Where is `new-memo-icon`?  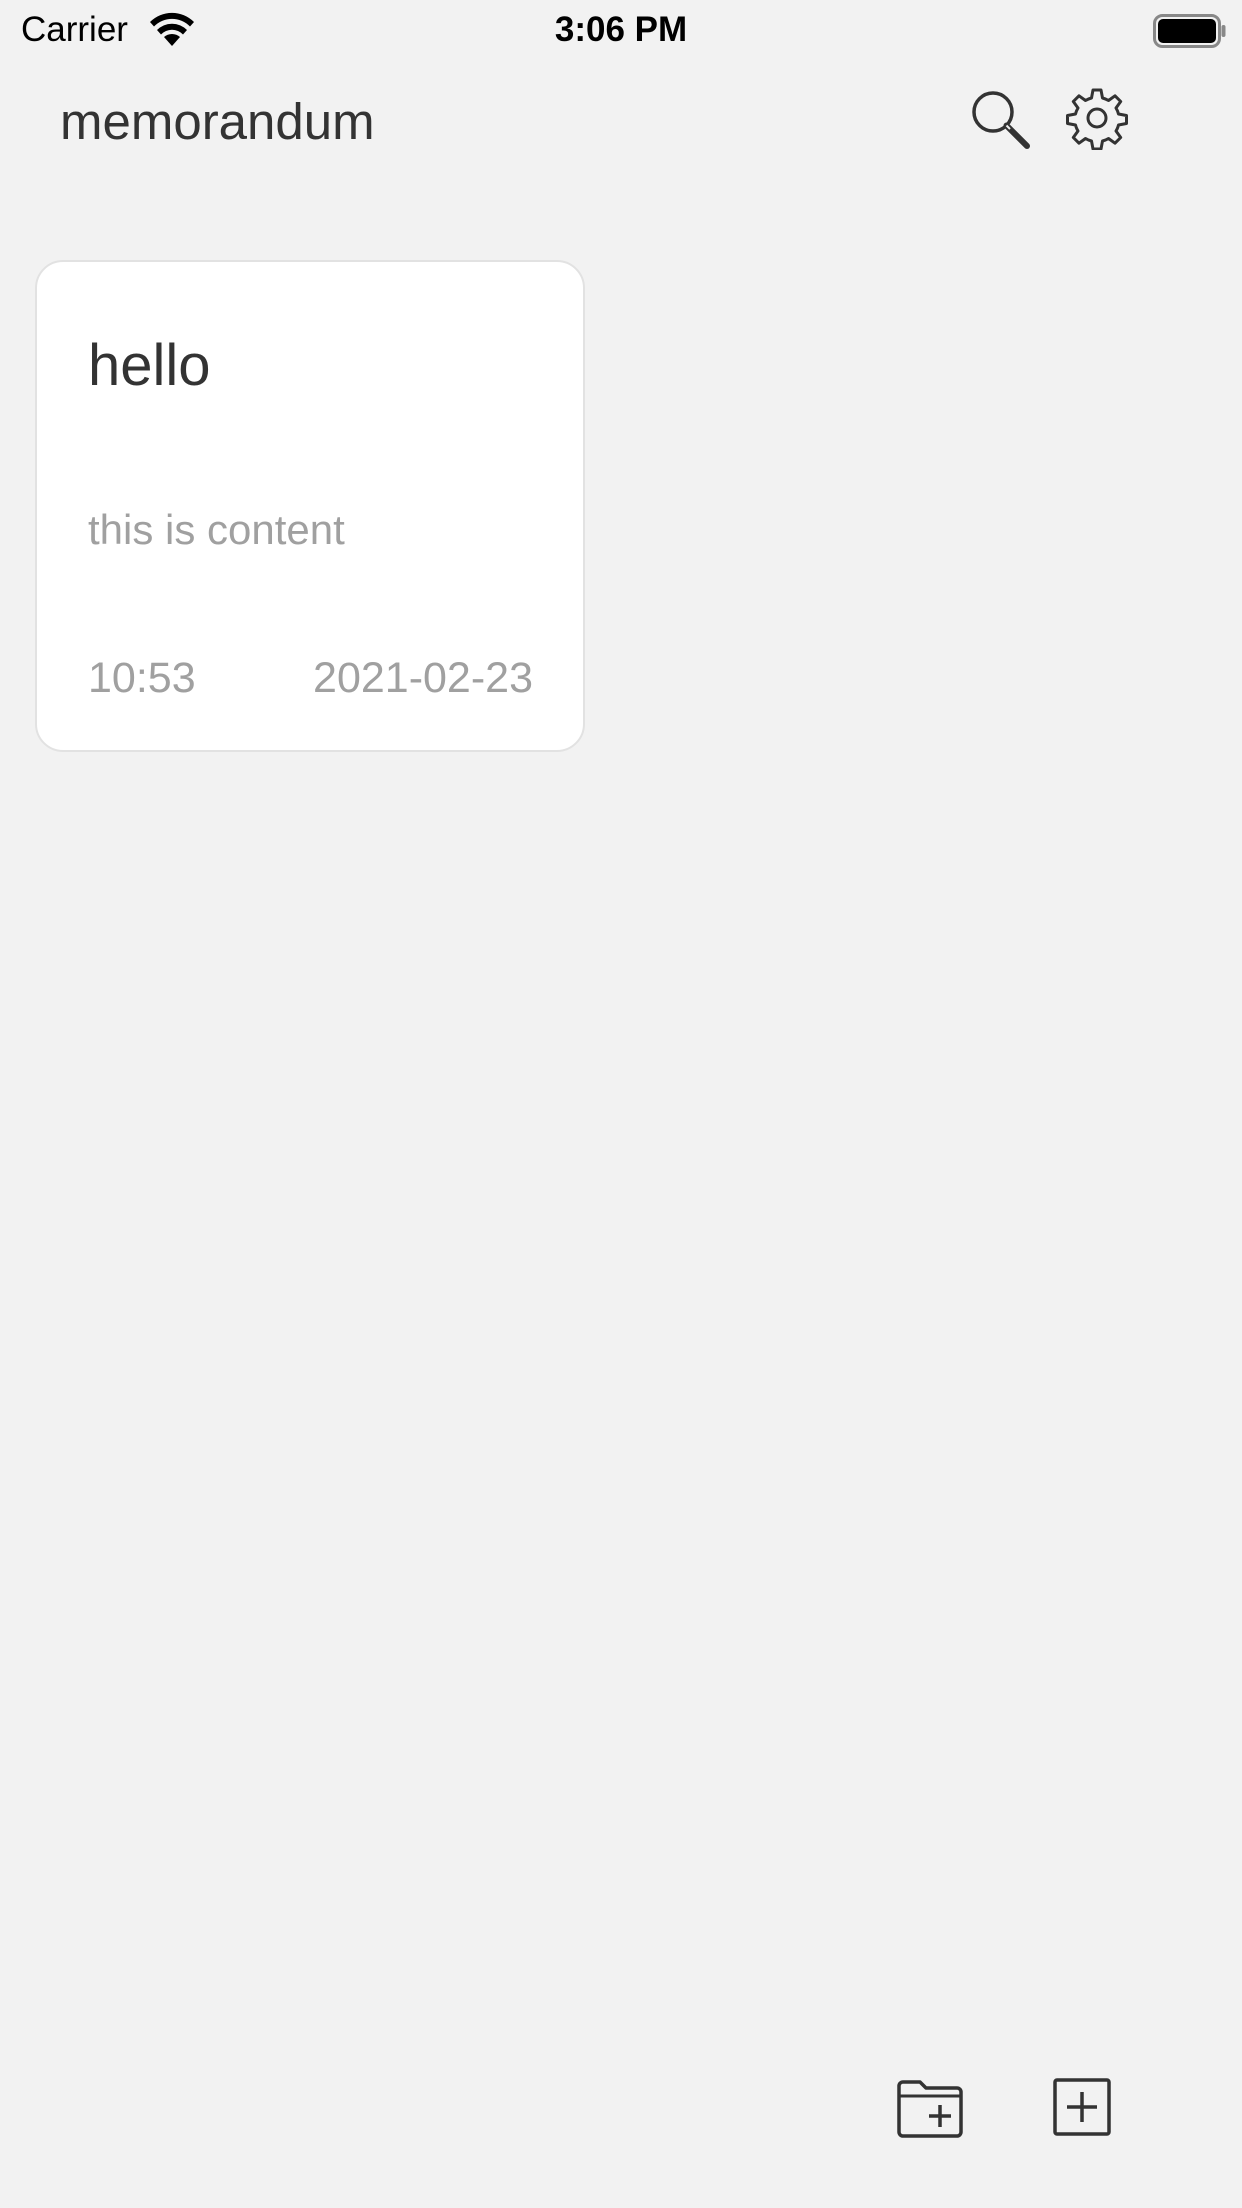
new-memo-icon is located at coordinates (1087, 2109).